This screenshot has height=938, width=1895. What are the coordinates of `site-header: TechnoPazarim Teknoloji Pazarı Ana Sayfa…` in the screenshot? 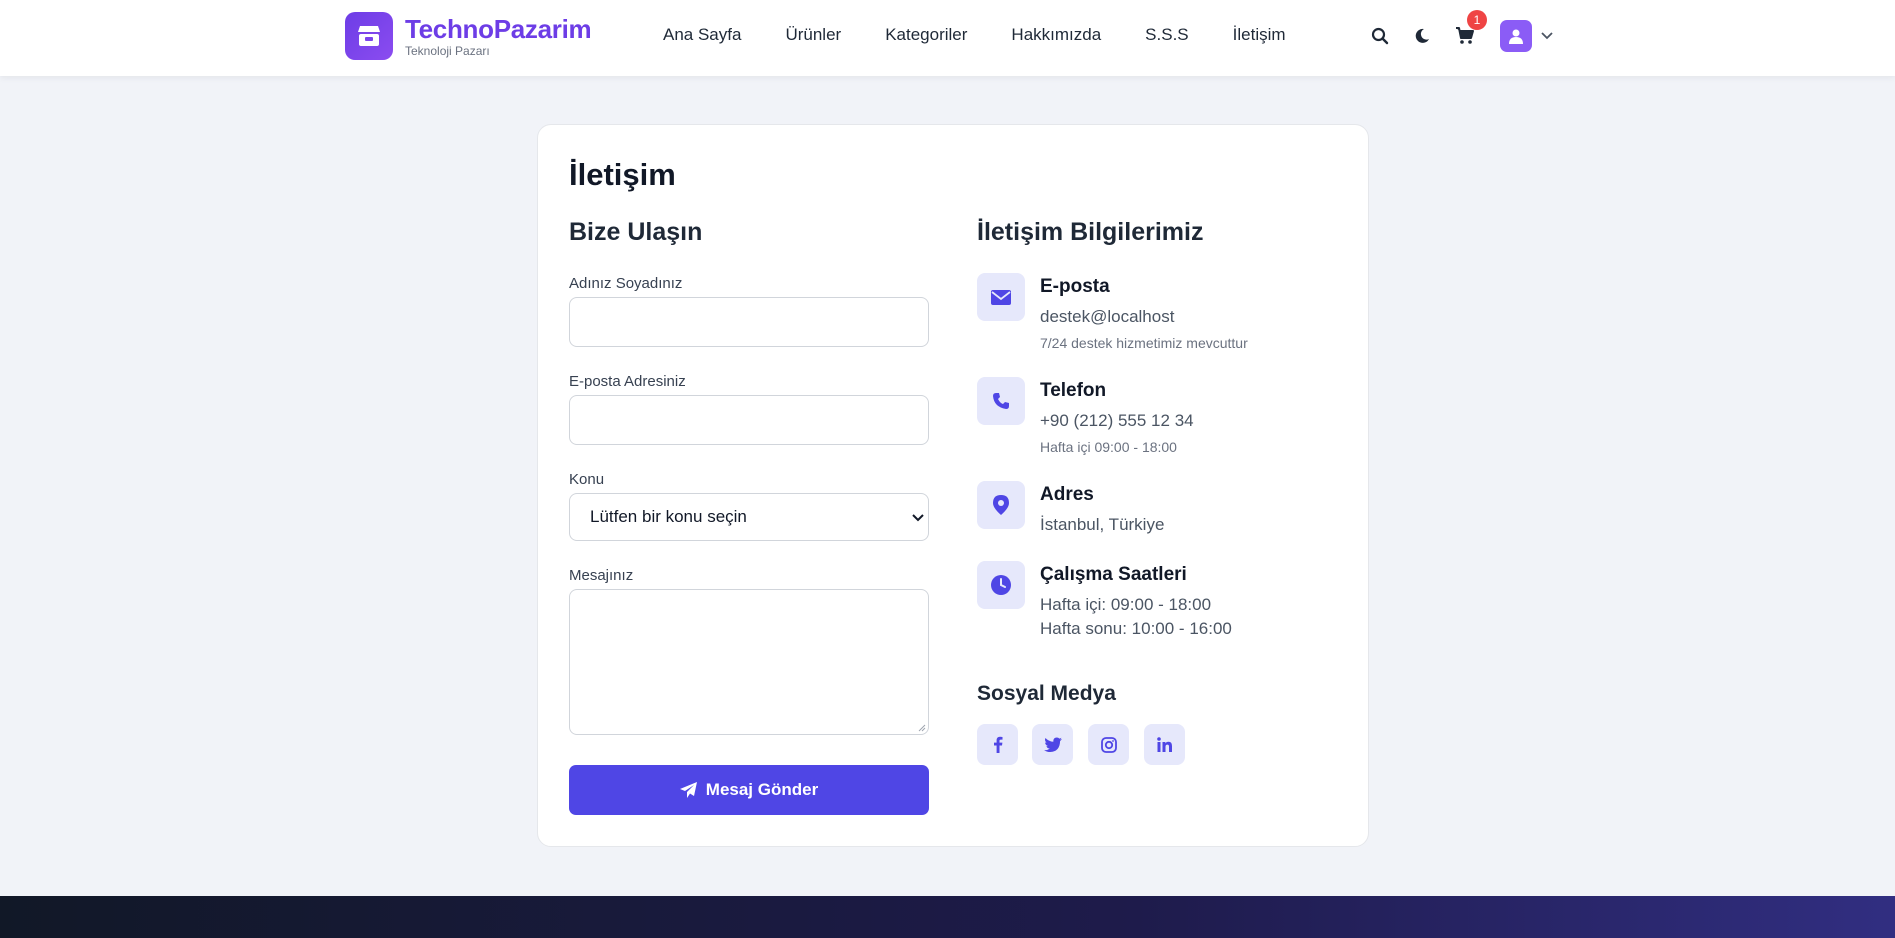 It's located at (947, 38).